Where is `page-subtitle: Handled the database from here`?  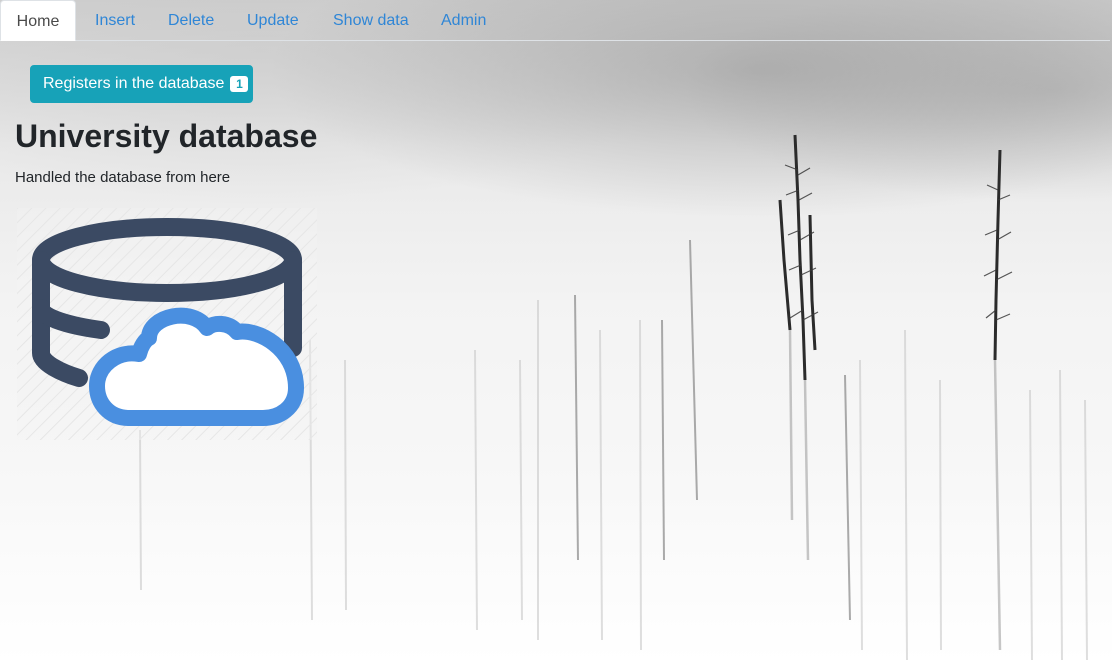
page-subtitle: Handled the database from here is located at coordinates (123, 177).